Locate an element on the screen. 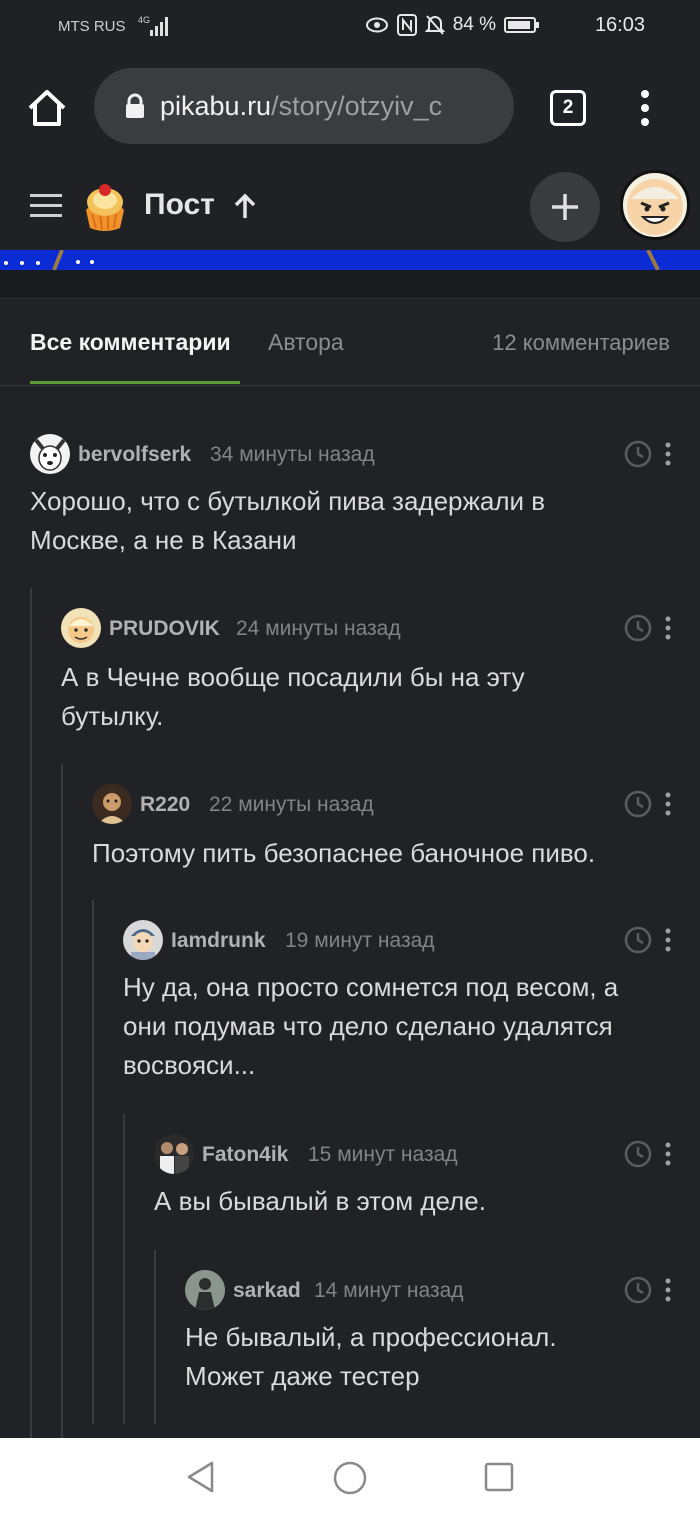  comment-text: Поэтому пить безопаснее баночное пиво. is located at coordinates (387, 853).